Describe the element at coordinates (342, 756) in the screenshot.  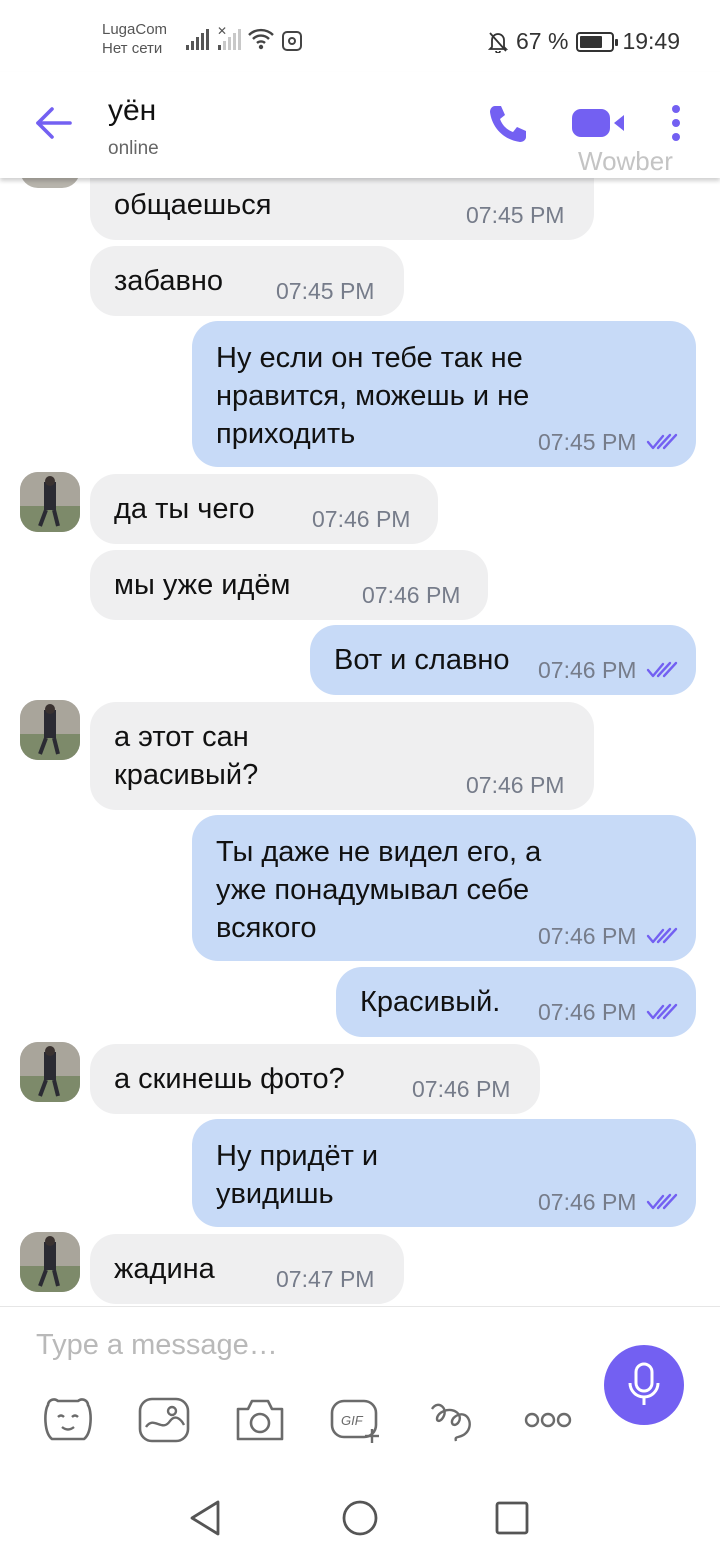
I see `incoming-message: а этот сан красивый? 07:46 PM` at that location.